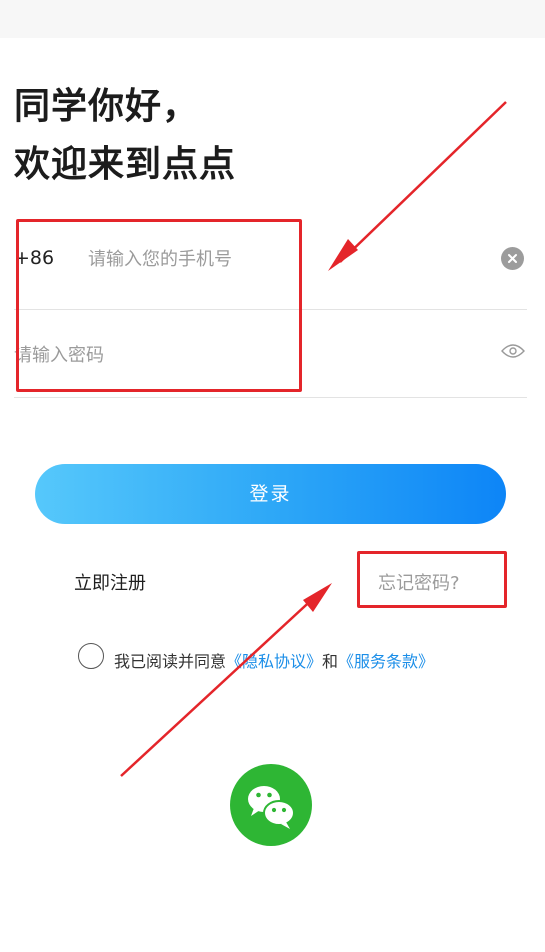 Image resolution: width=545 pixels, height=952 pixels. Describe the element at coordinates (34, 258) in the screenshot. I see `country-code: +86` at that location.